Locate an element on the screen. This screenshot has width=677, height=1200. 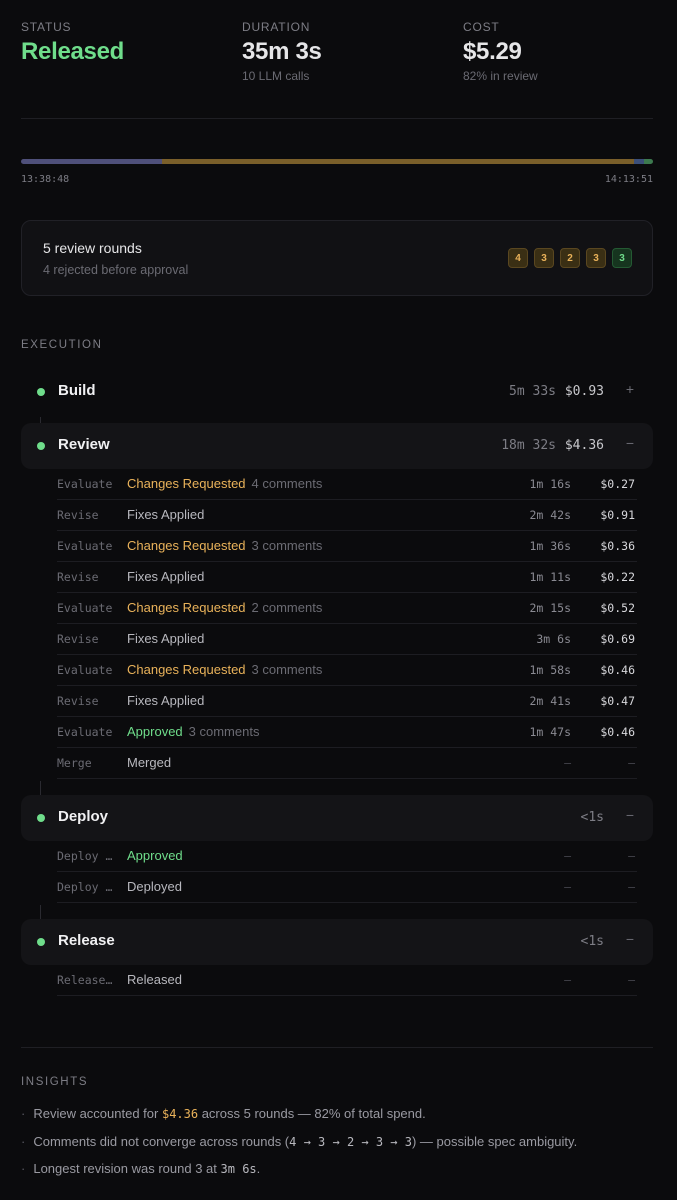
step-status: Changes Requested 4 comments is located at coordinates (224, 483).